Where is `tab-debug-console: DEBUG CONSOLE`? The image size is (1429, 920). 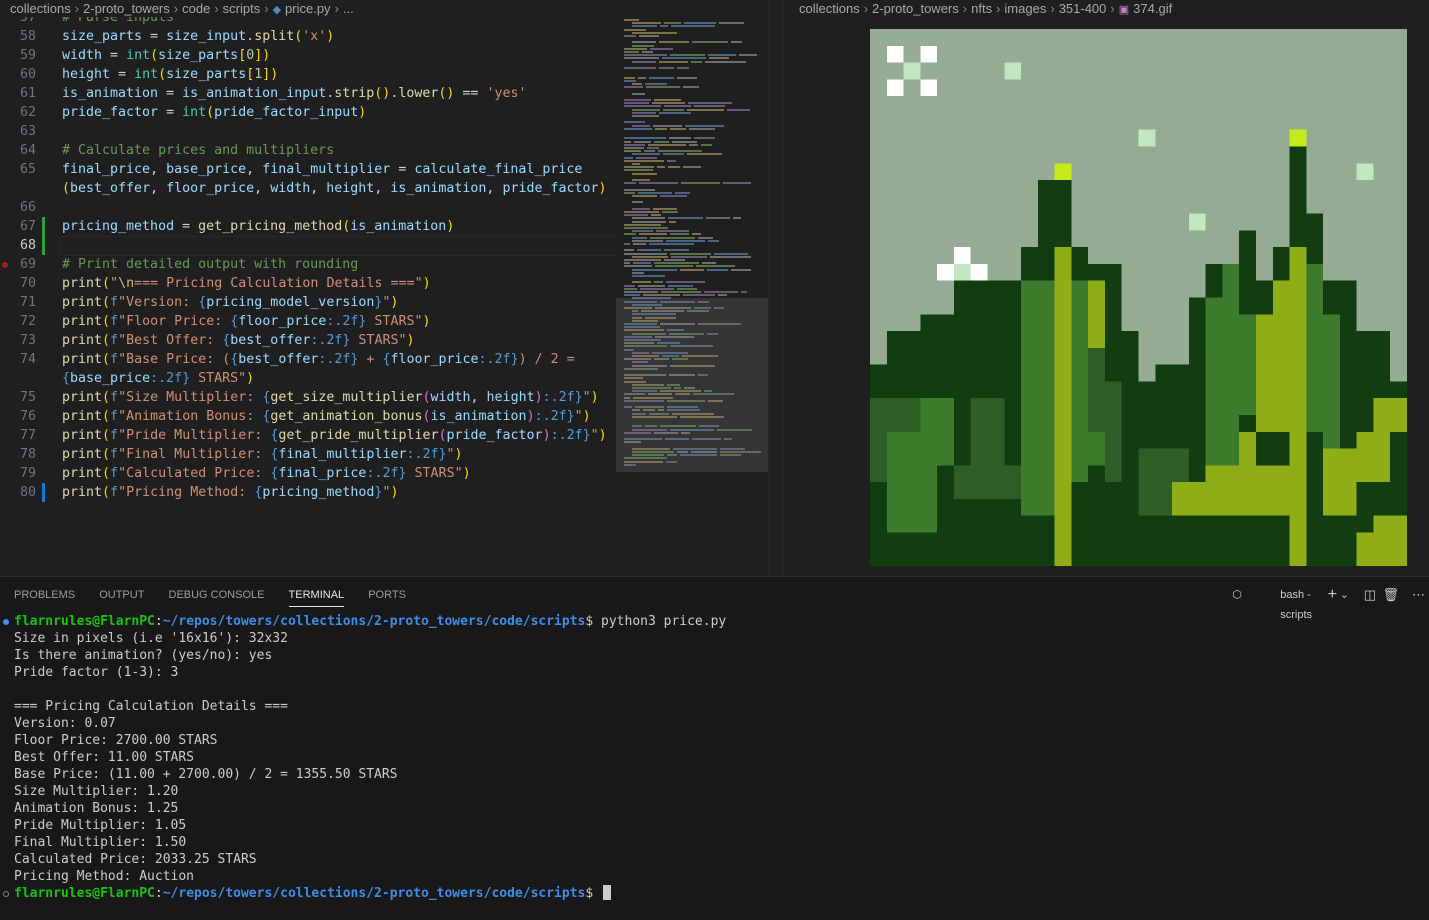 tab-debug-console: DEBUG CONSOLE is located at coordinates (217, 596).